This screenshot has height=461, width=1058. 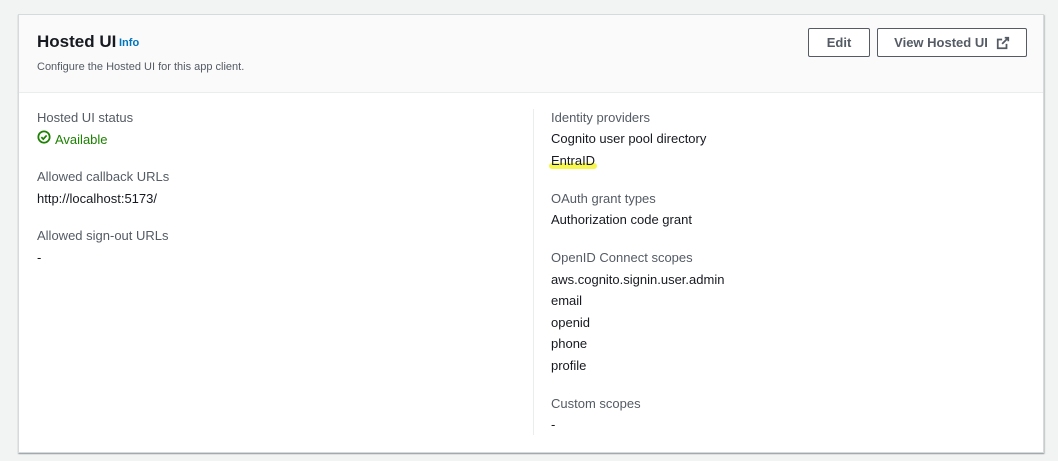 I want to click on check-circle-icon, so click(x=46, y=139).